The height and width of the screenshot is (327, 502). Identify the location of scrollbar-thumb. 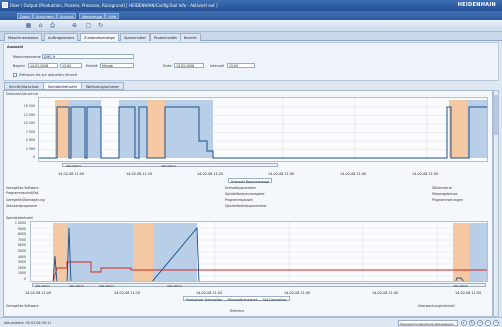
(496, 115).